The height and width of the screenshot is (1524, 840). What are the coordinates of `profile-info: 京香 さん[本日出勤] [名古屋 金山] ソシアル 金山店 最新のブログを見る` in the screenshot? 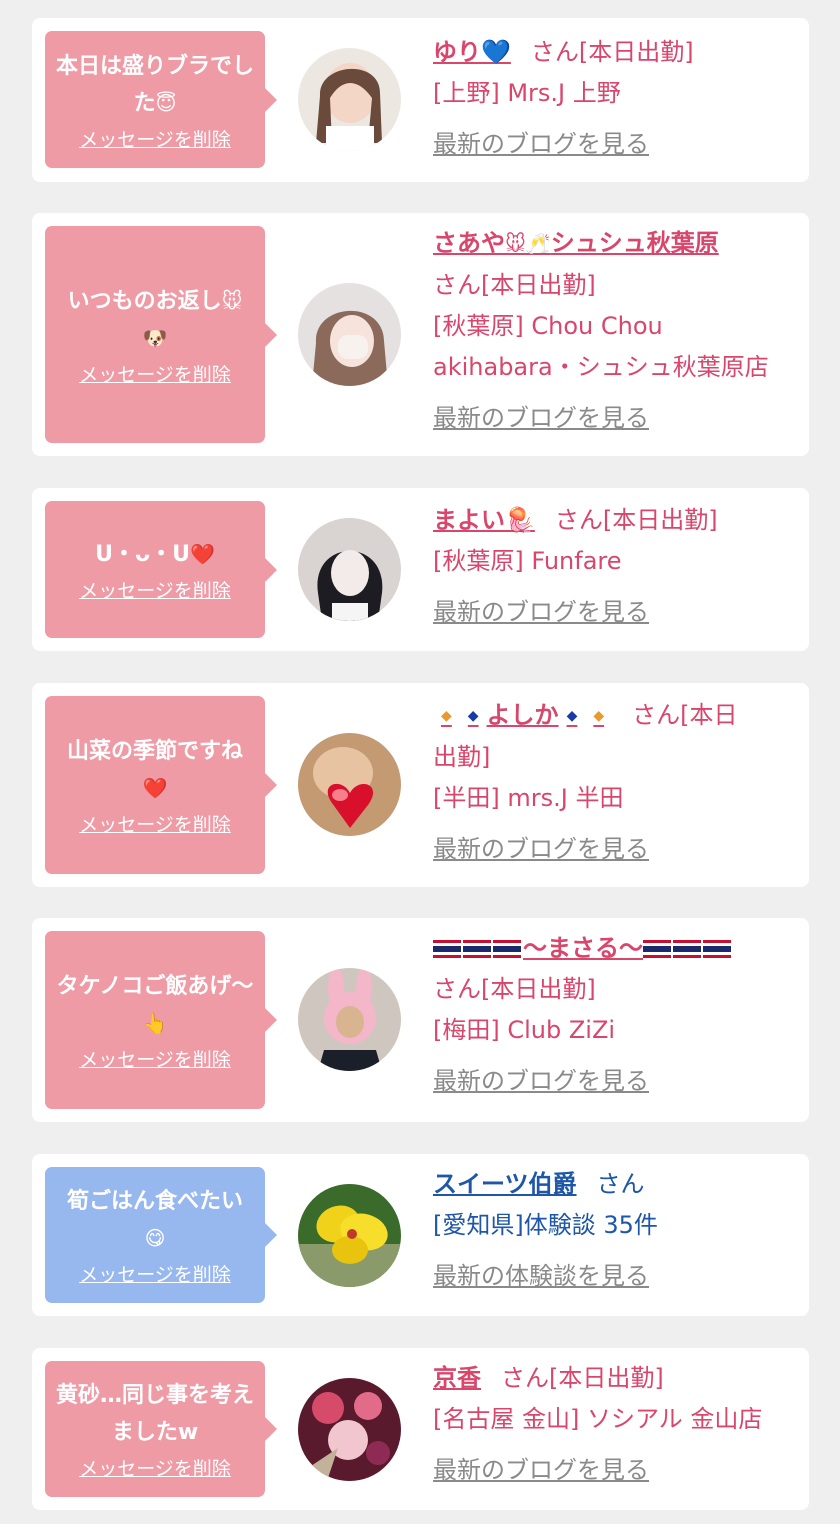 It's located at (614, 1424).